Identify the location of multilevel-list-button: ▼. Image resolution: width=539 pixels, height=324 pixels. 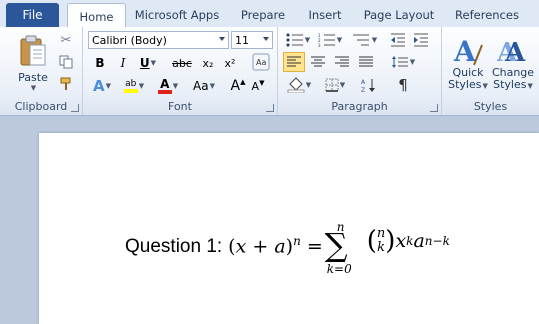
(364, 40).